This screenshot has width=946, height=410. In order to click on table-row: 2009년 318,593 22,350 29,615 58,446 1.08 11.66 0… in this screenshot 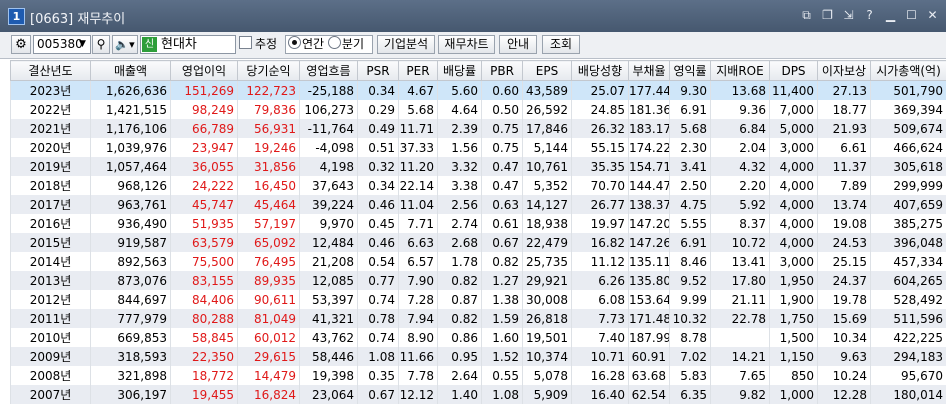, I will do `click(478, 356)`.